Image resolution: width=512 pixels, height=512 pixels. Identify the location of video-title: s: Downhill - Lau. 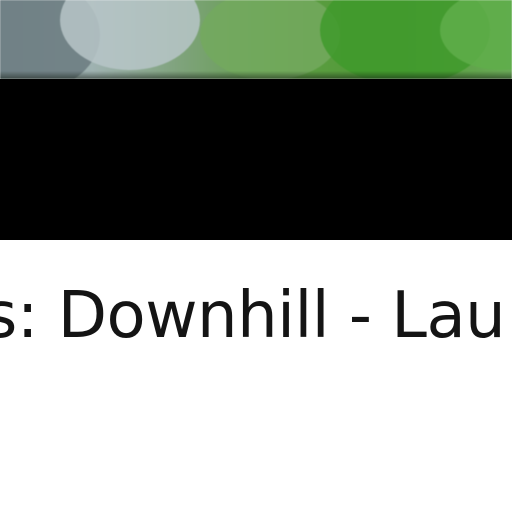
(253, 316).